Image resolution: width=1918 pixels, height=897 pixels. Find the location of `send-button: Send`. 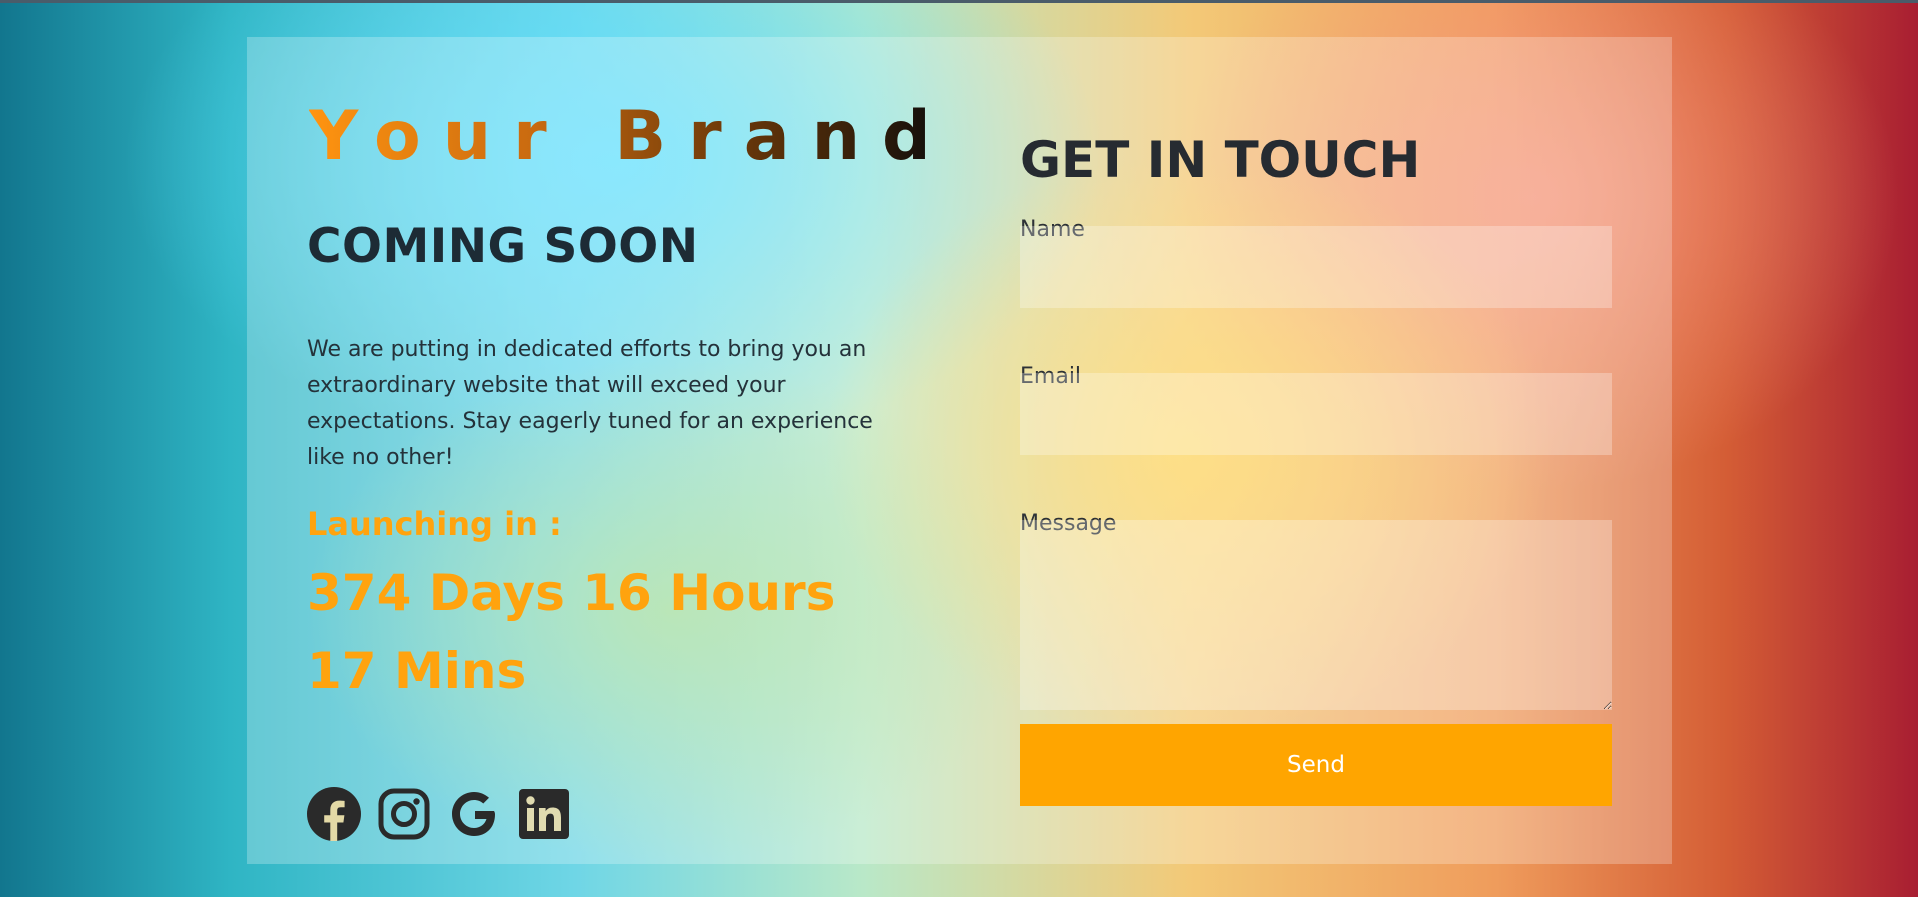

send-button: Send is located at coordinates (1316, 765).